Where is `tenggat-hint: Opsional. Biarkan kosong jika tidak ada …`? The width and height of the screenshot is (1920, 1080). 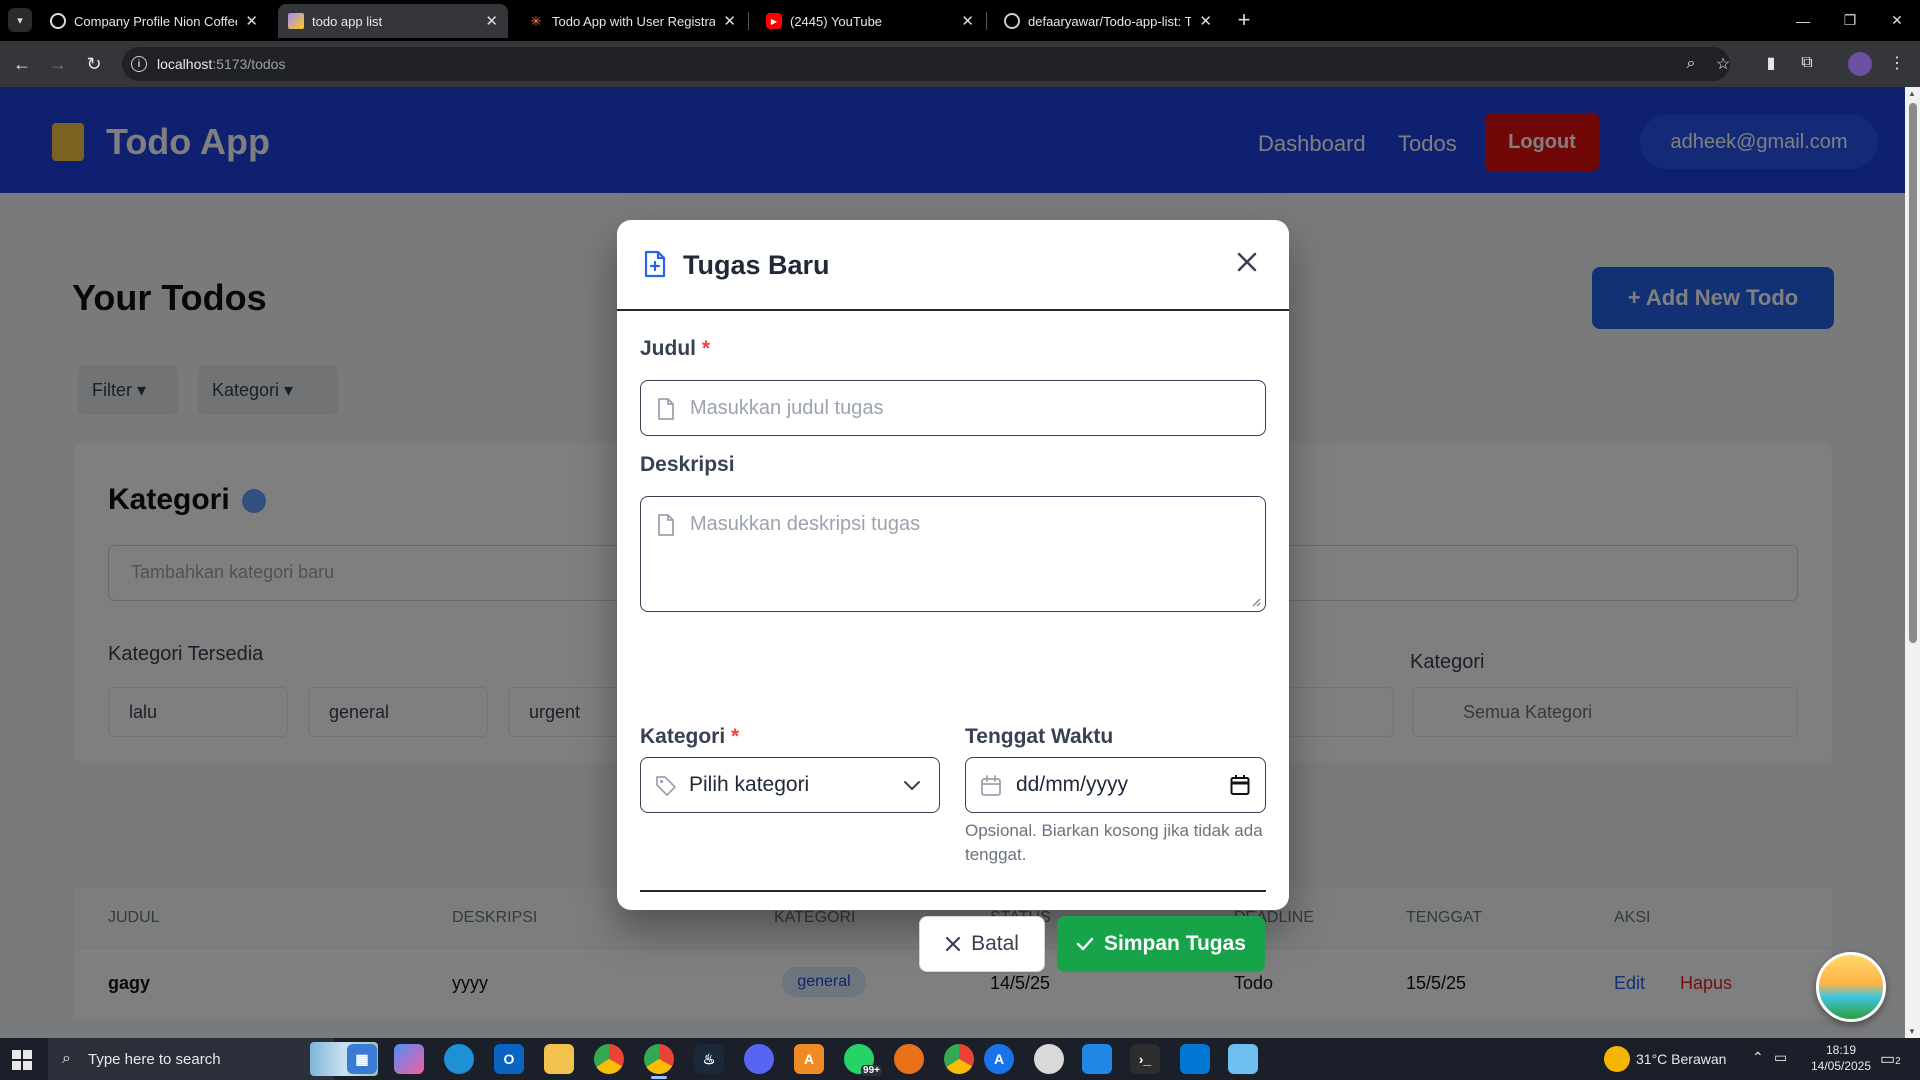
tenggat-hint: Opsional. Biarkan kosong jika tidak ada … is located at coordinates (1114, 842).